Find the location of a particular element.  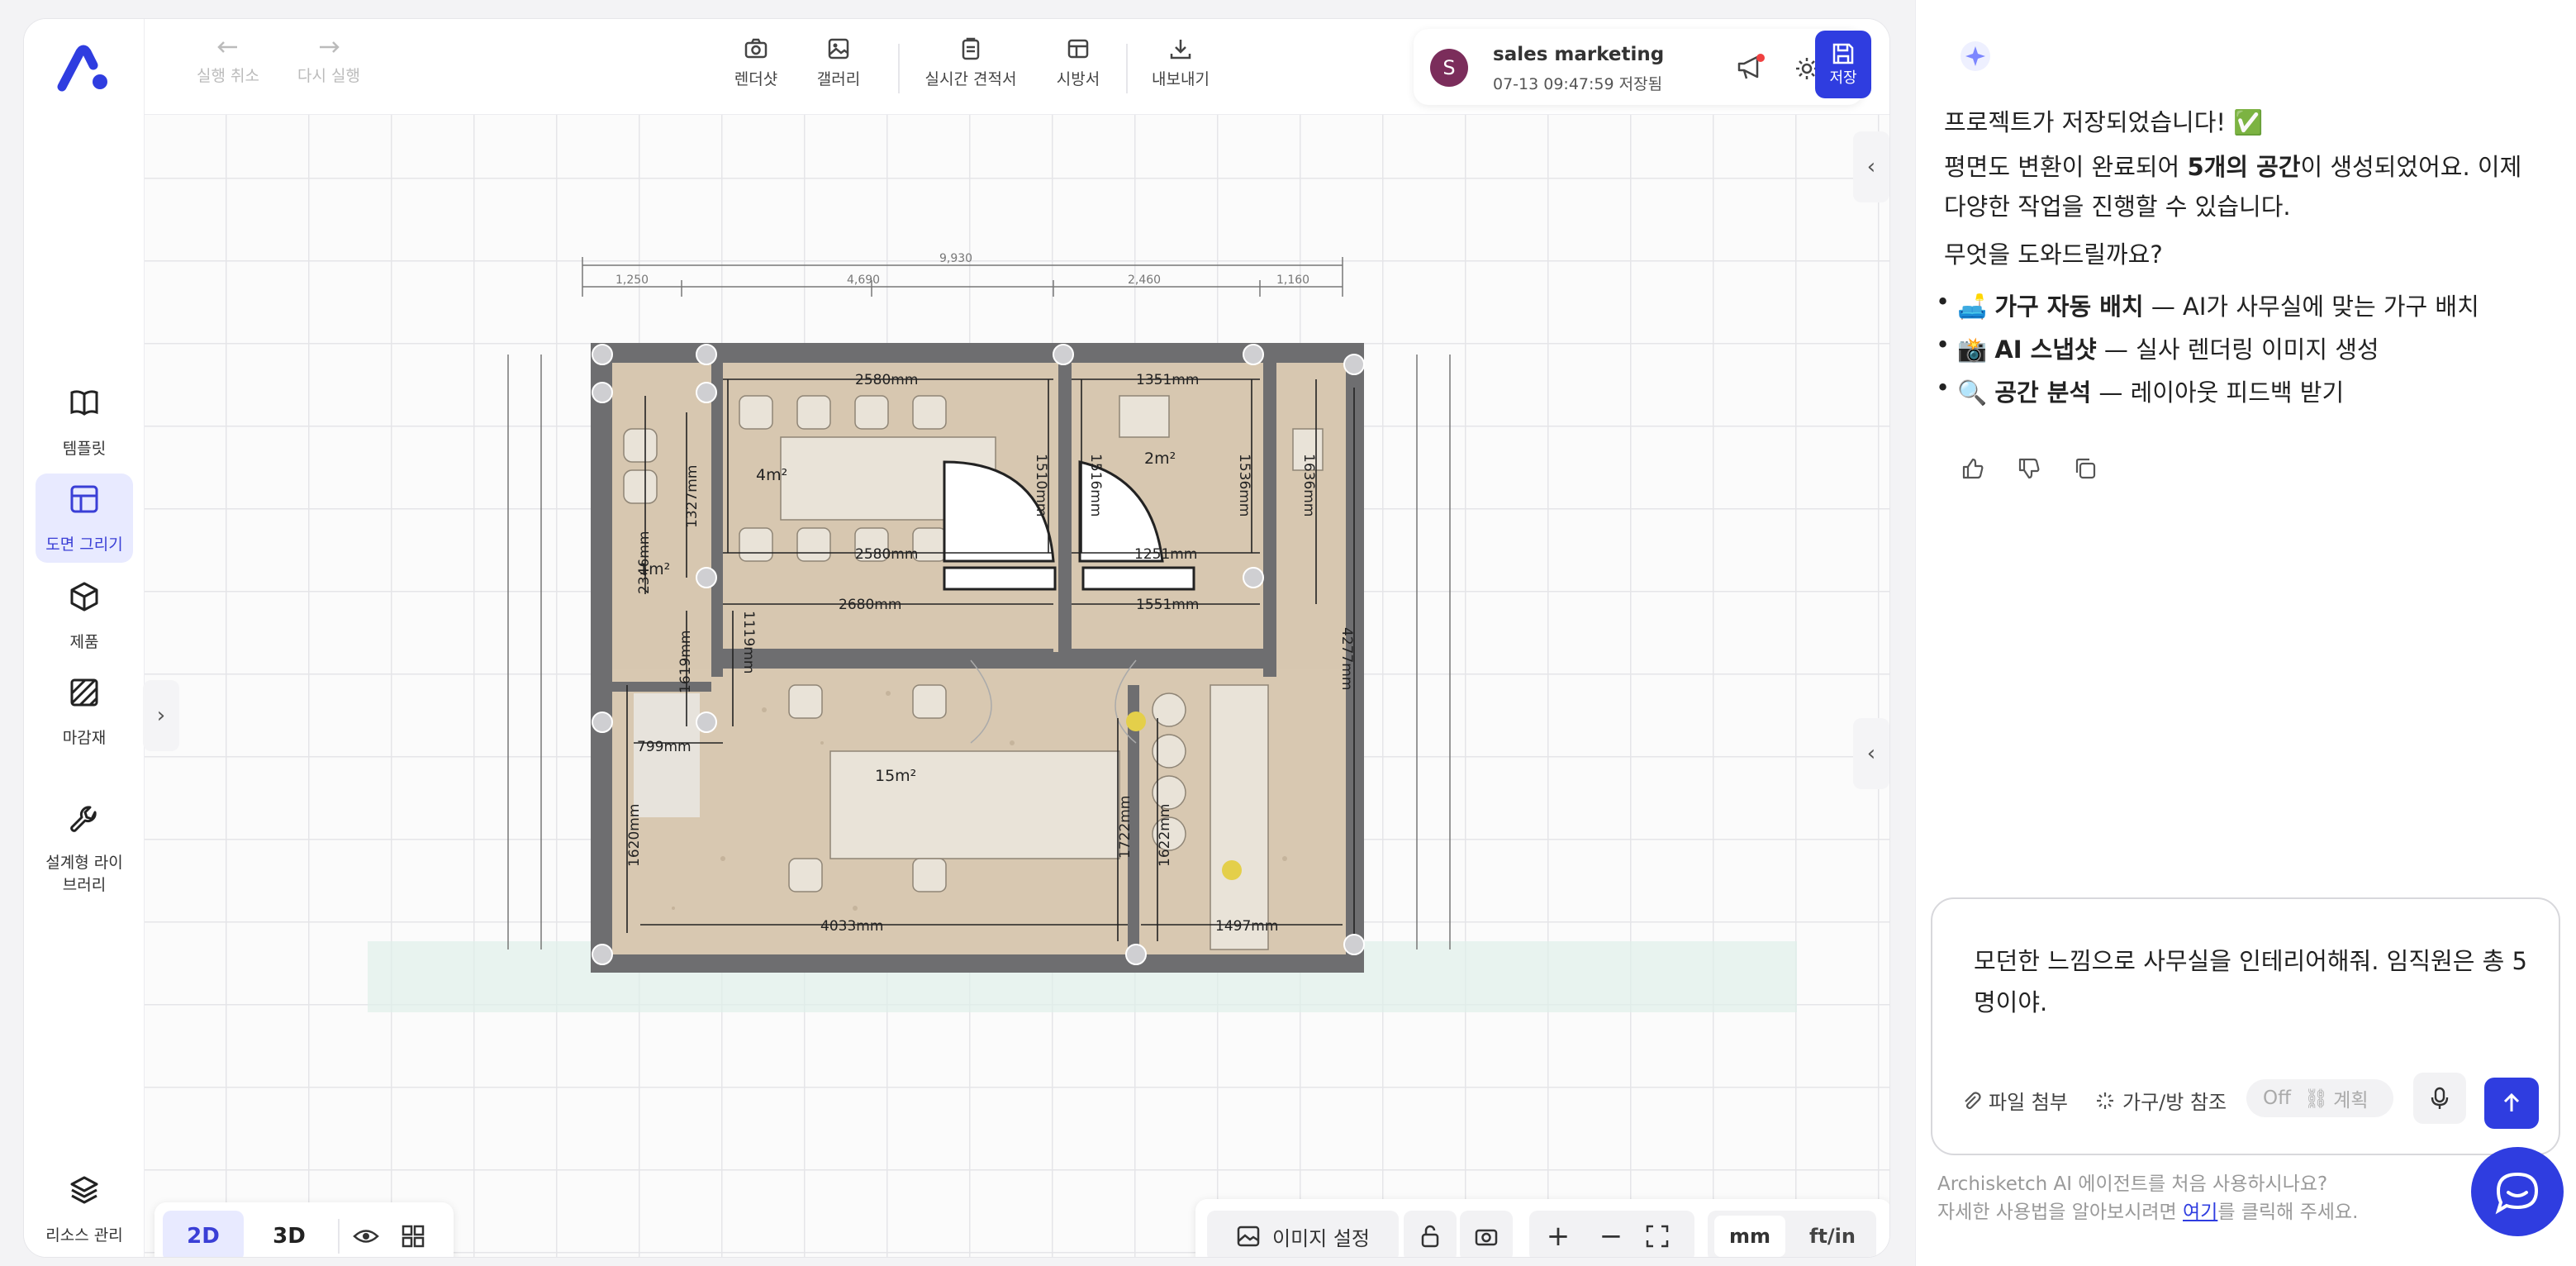

render-button: 렌더샷 is located at coordinates (756, 63).